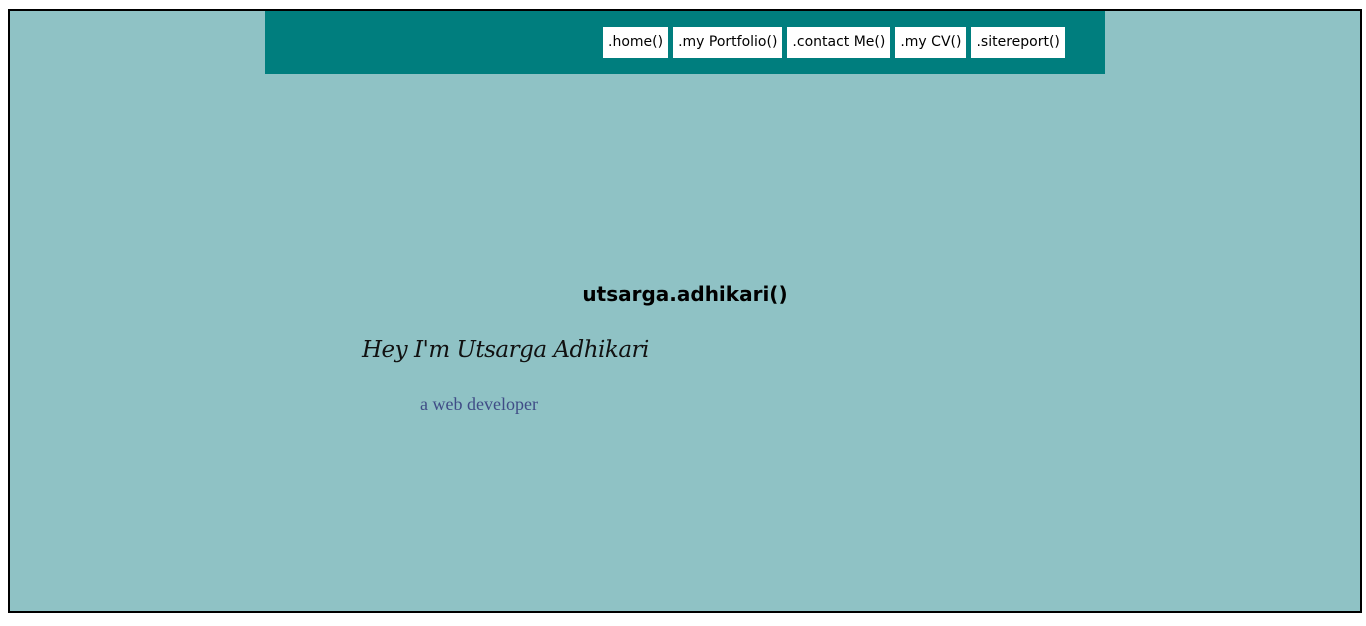 The width and height of the screenshot is (1366, 626). I want to click on nav-item-contact: .contact Me(), so click(839, 42).